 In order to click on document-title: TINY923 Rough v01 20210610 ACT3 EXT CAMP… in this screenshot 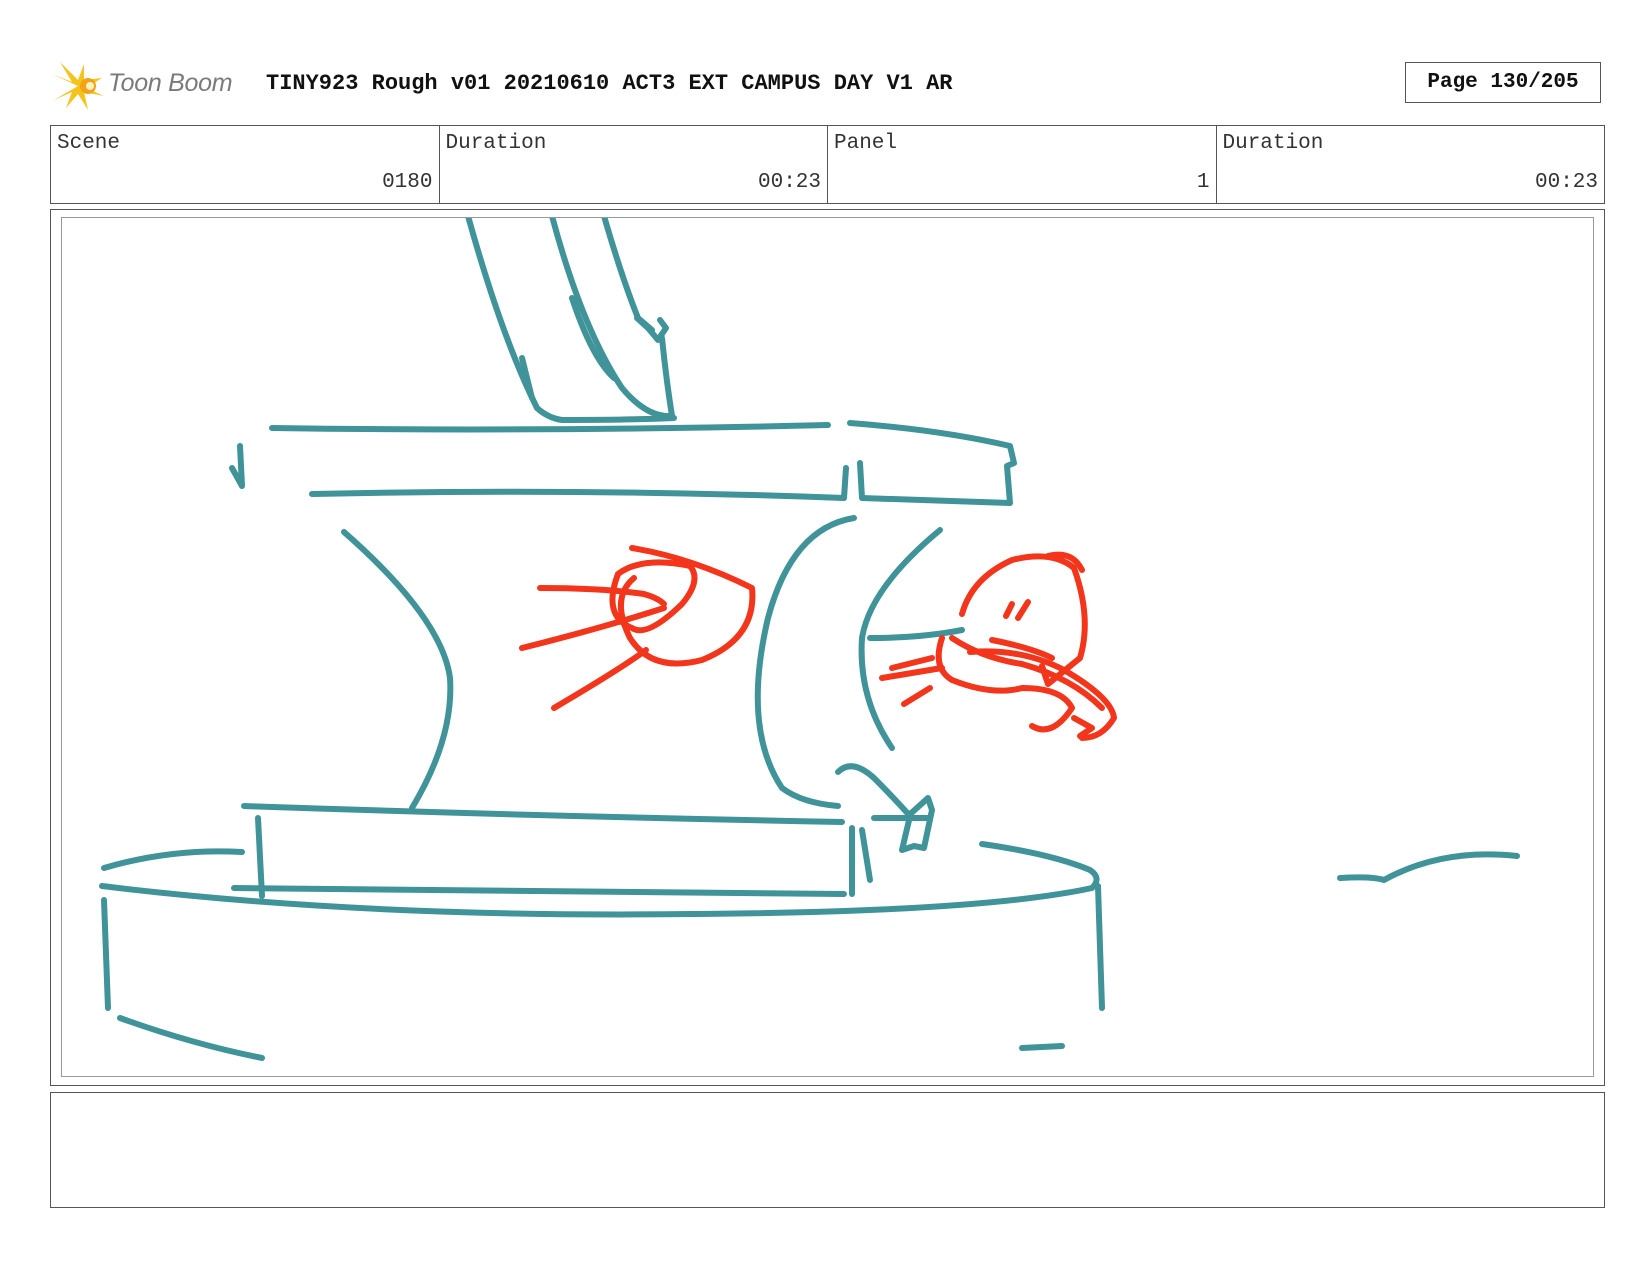, I will do `click(609, 83)`.